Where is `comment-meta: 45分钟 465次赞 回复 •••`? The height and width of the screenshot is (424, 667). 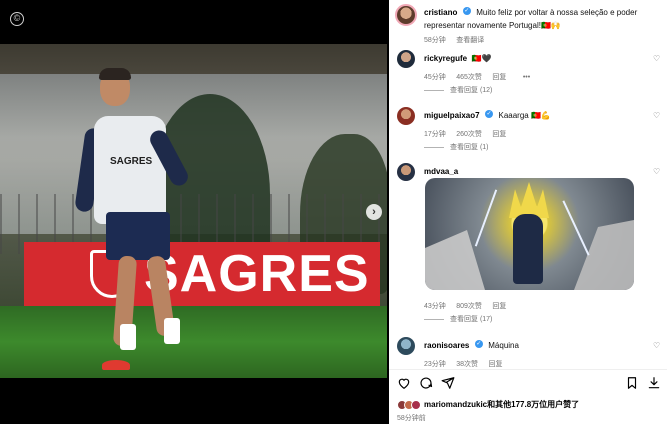
comment-meta: 45分钟 465次赞 回复 ••• is located at coordinates (480, 75).